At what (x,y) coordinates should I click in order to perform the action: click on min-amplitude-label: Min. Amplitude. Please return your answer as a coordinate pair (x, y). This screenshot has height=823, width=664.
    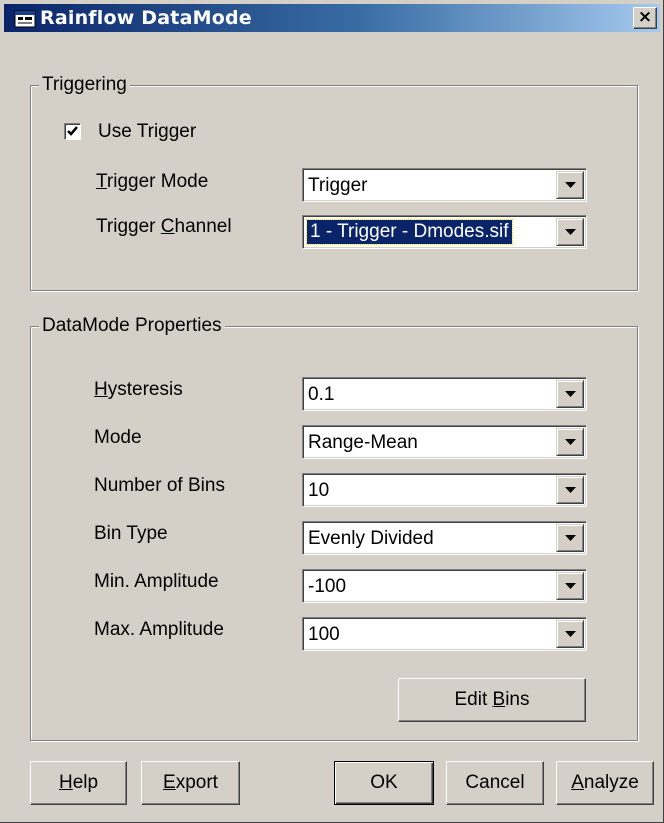
    Looking at the image, I should click on (156, 581).